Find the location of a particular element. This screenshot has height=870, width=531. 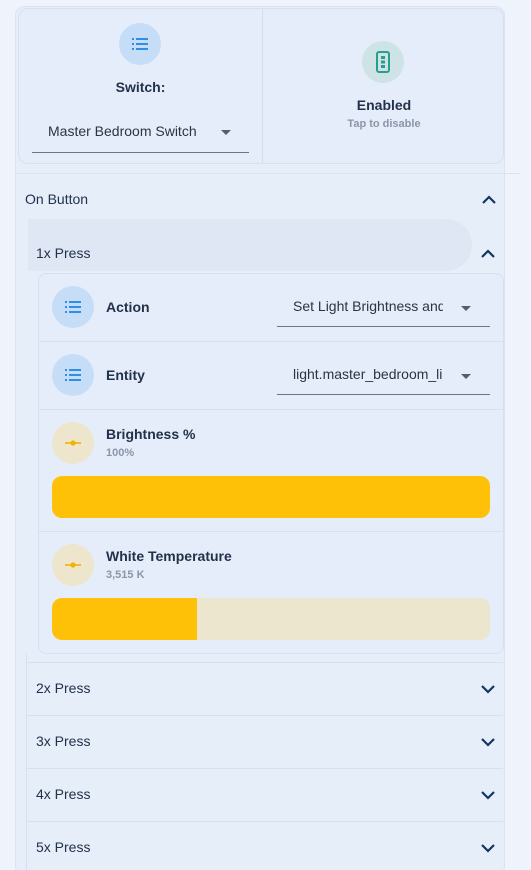

switch-device-icon is located at coordinates (383, 62).